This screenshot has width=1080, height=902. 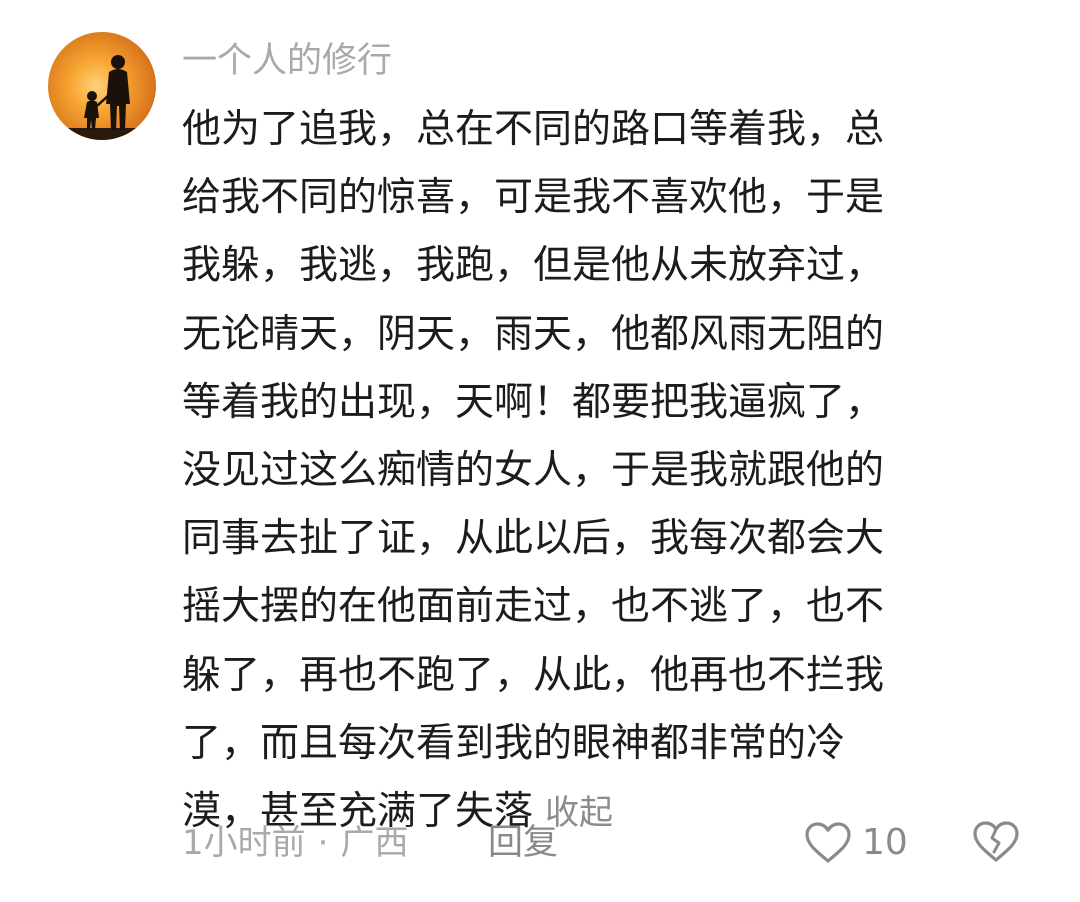 I want to click on comment-line: 摇大摆的在他面前走过，也不逃了，也不, so click(x=533, y=607).